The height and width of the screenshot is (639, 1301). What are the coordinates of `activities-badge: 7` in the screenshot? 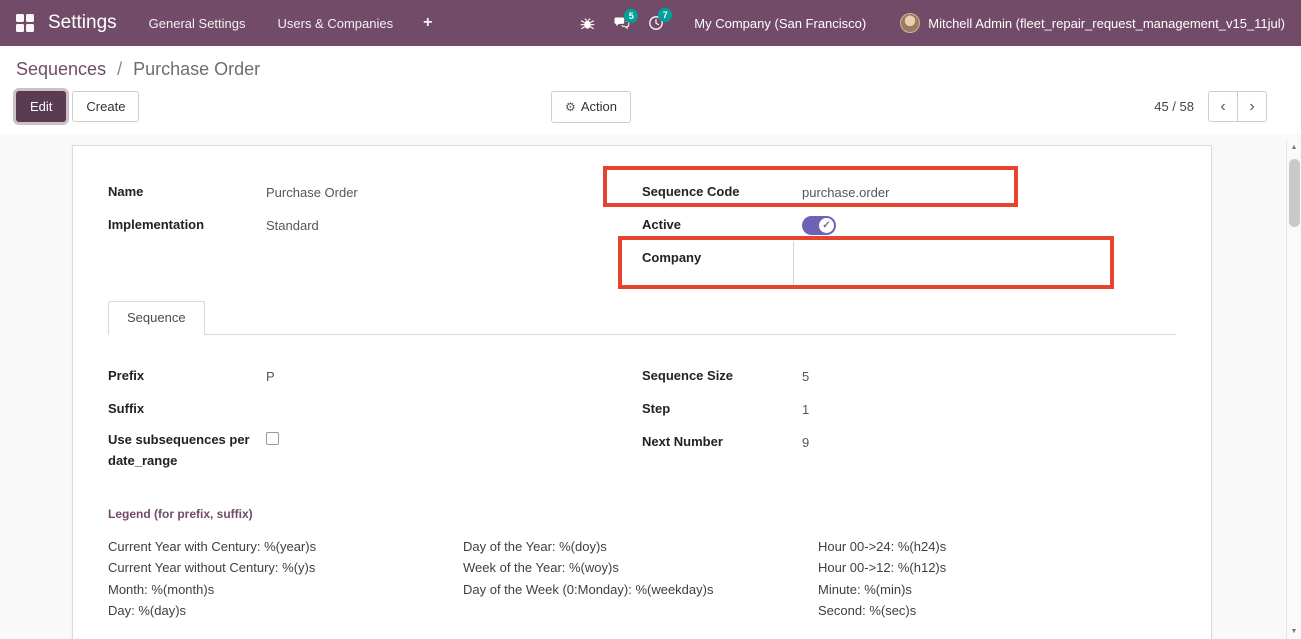 It's located at (665, 15).